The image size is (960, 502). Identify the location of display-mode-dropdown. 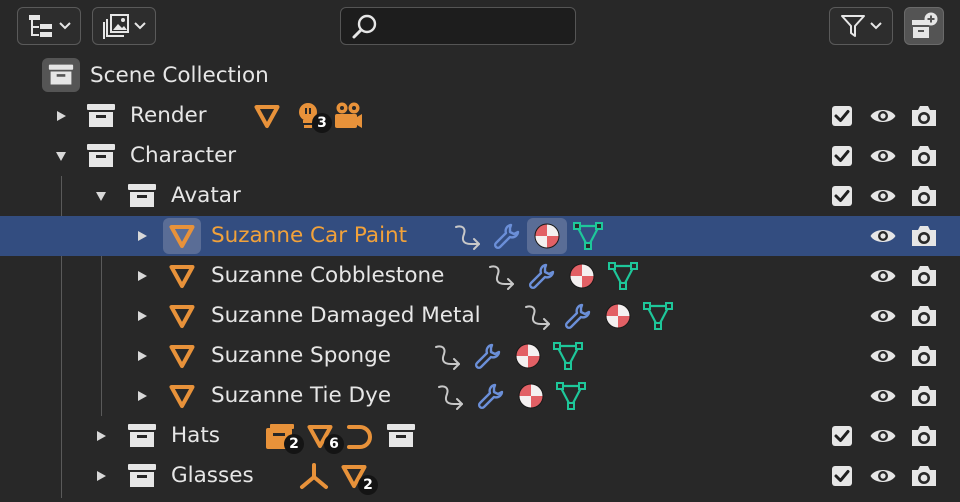
(49, 26).